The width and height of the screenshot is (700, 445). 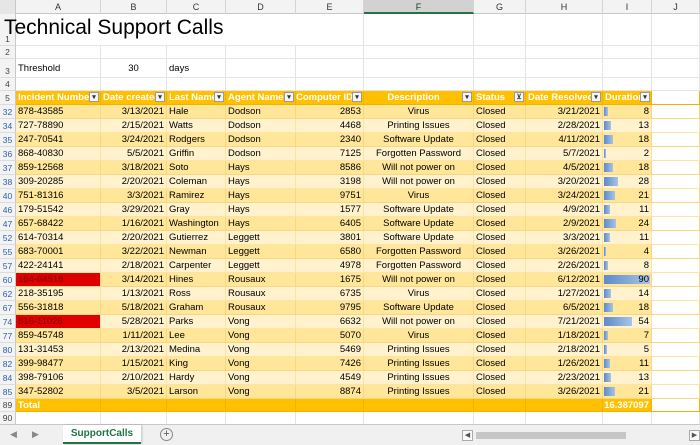 I want to click on date-created-cell: 2/10/2021, so click(x=134, y=378).